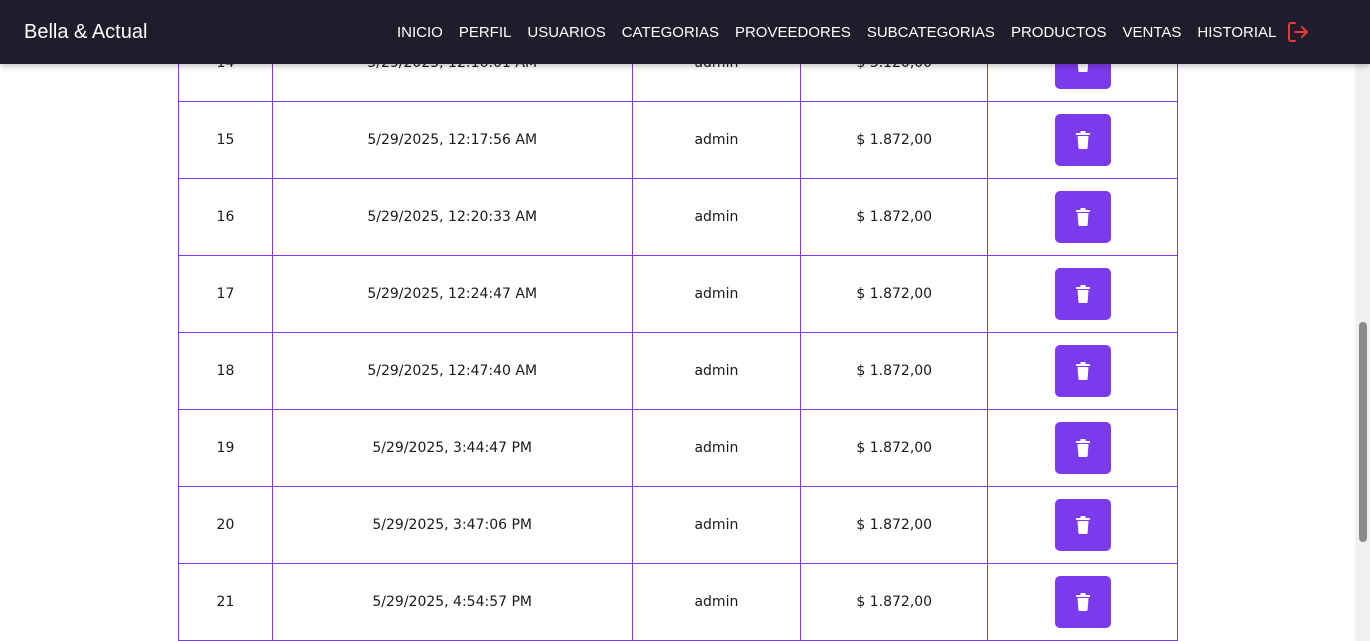 Image resolution: width=1370 pixels, height=641 pixels. Describe the element at coordinates (452, 217) in the screenshot. I see `row-date: 5/29/2025, 12:20:33 AM` at that location.